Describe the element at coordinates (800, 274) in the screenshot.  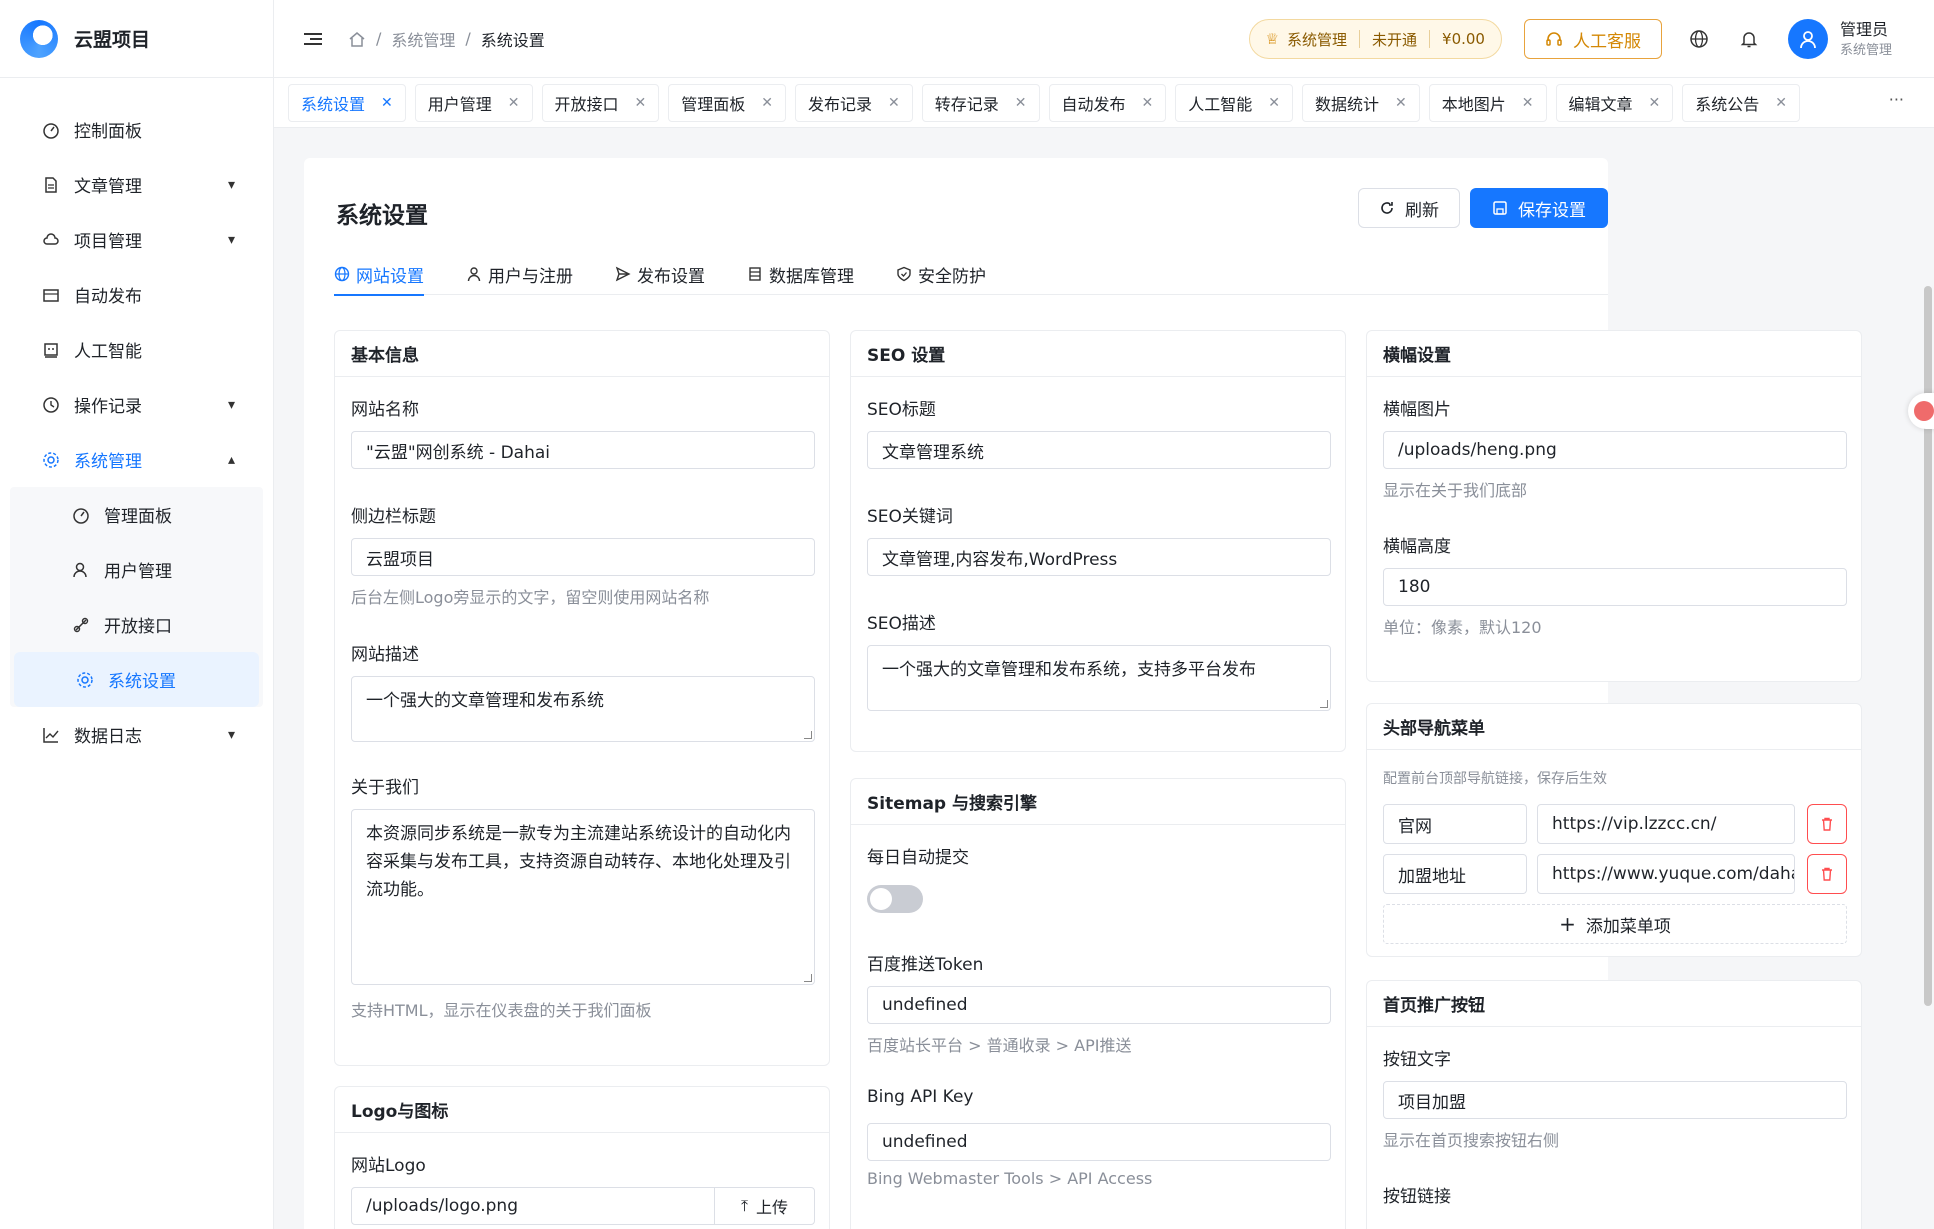
I see `tab-database: 数据库管理` at that location.